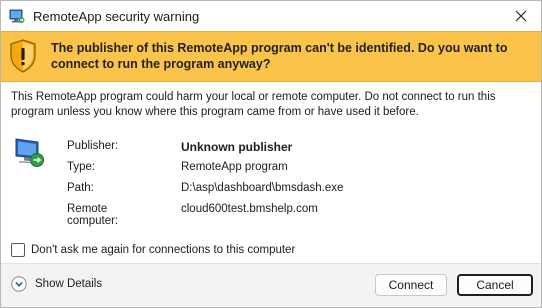 The width and height of the screenshot is (542, 308). I want to click on close-icon, so click(521, 16).